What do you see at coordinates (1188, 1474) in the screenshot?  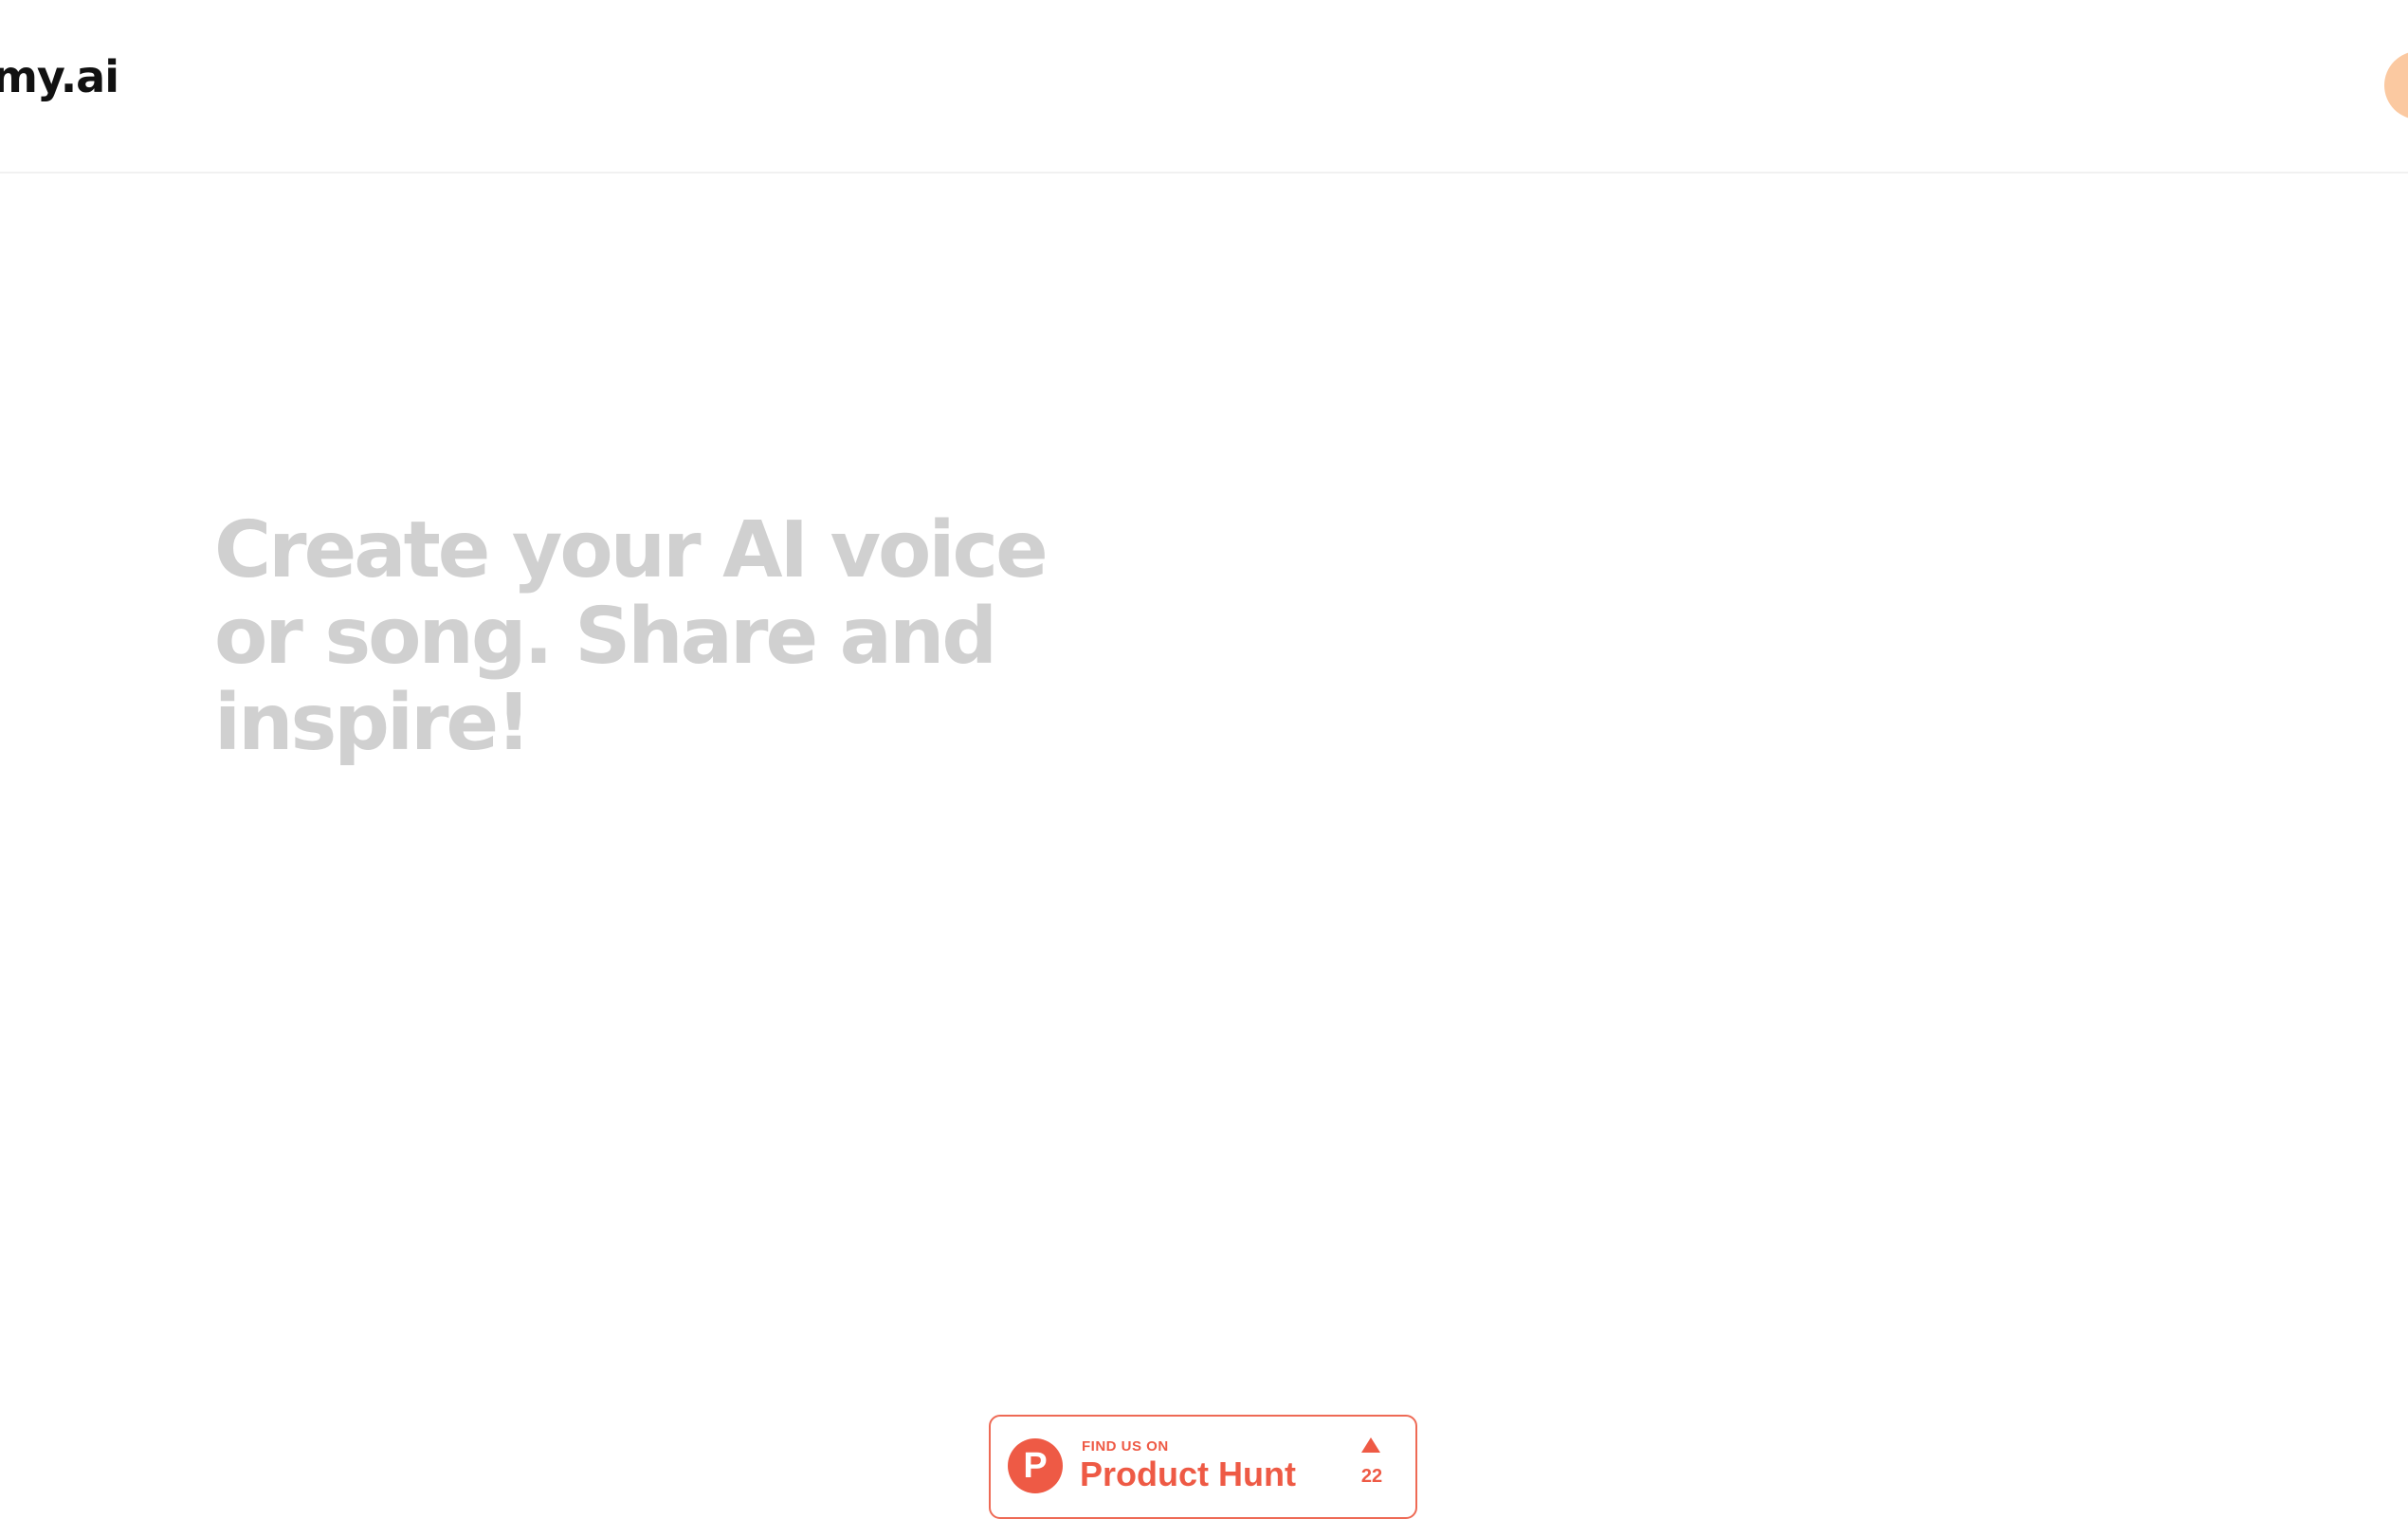 I see `product-hunt-name: Product Hunt` at bounding box center [1188, 1474].